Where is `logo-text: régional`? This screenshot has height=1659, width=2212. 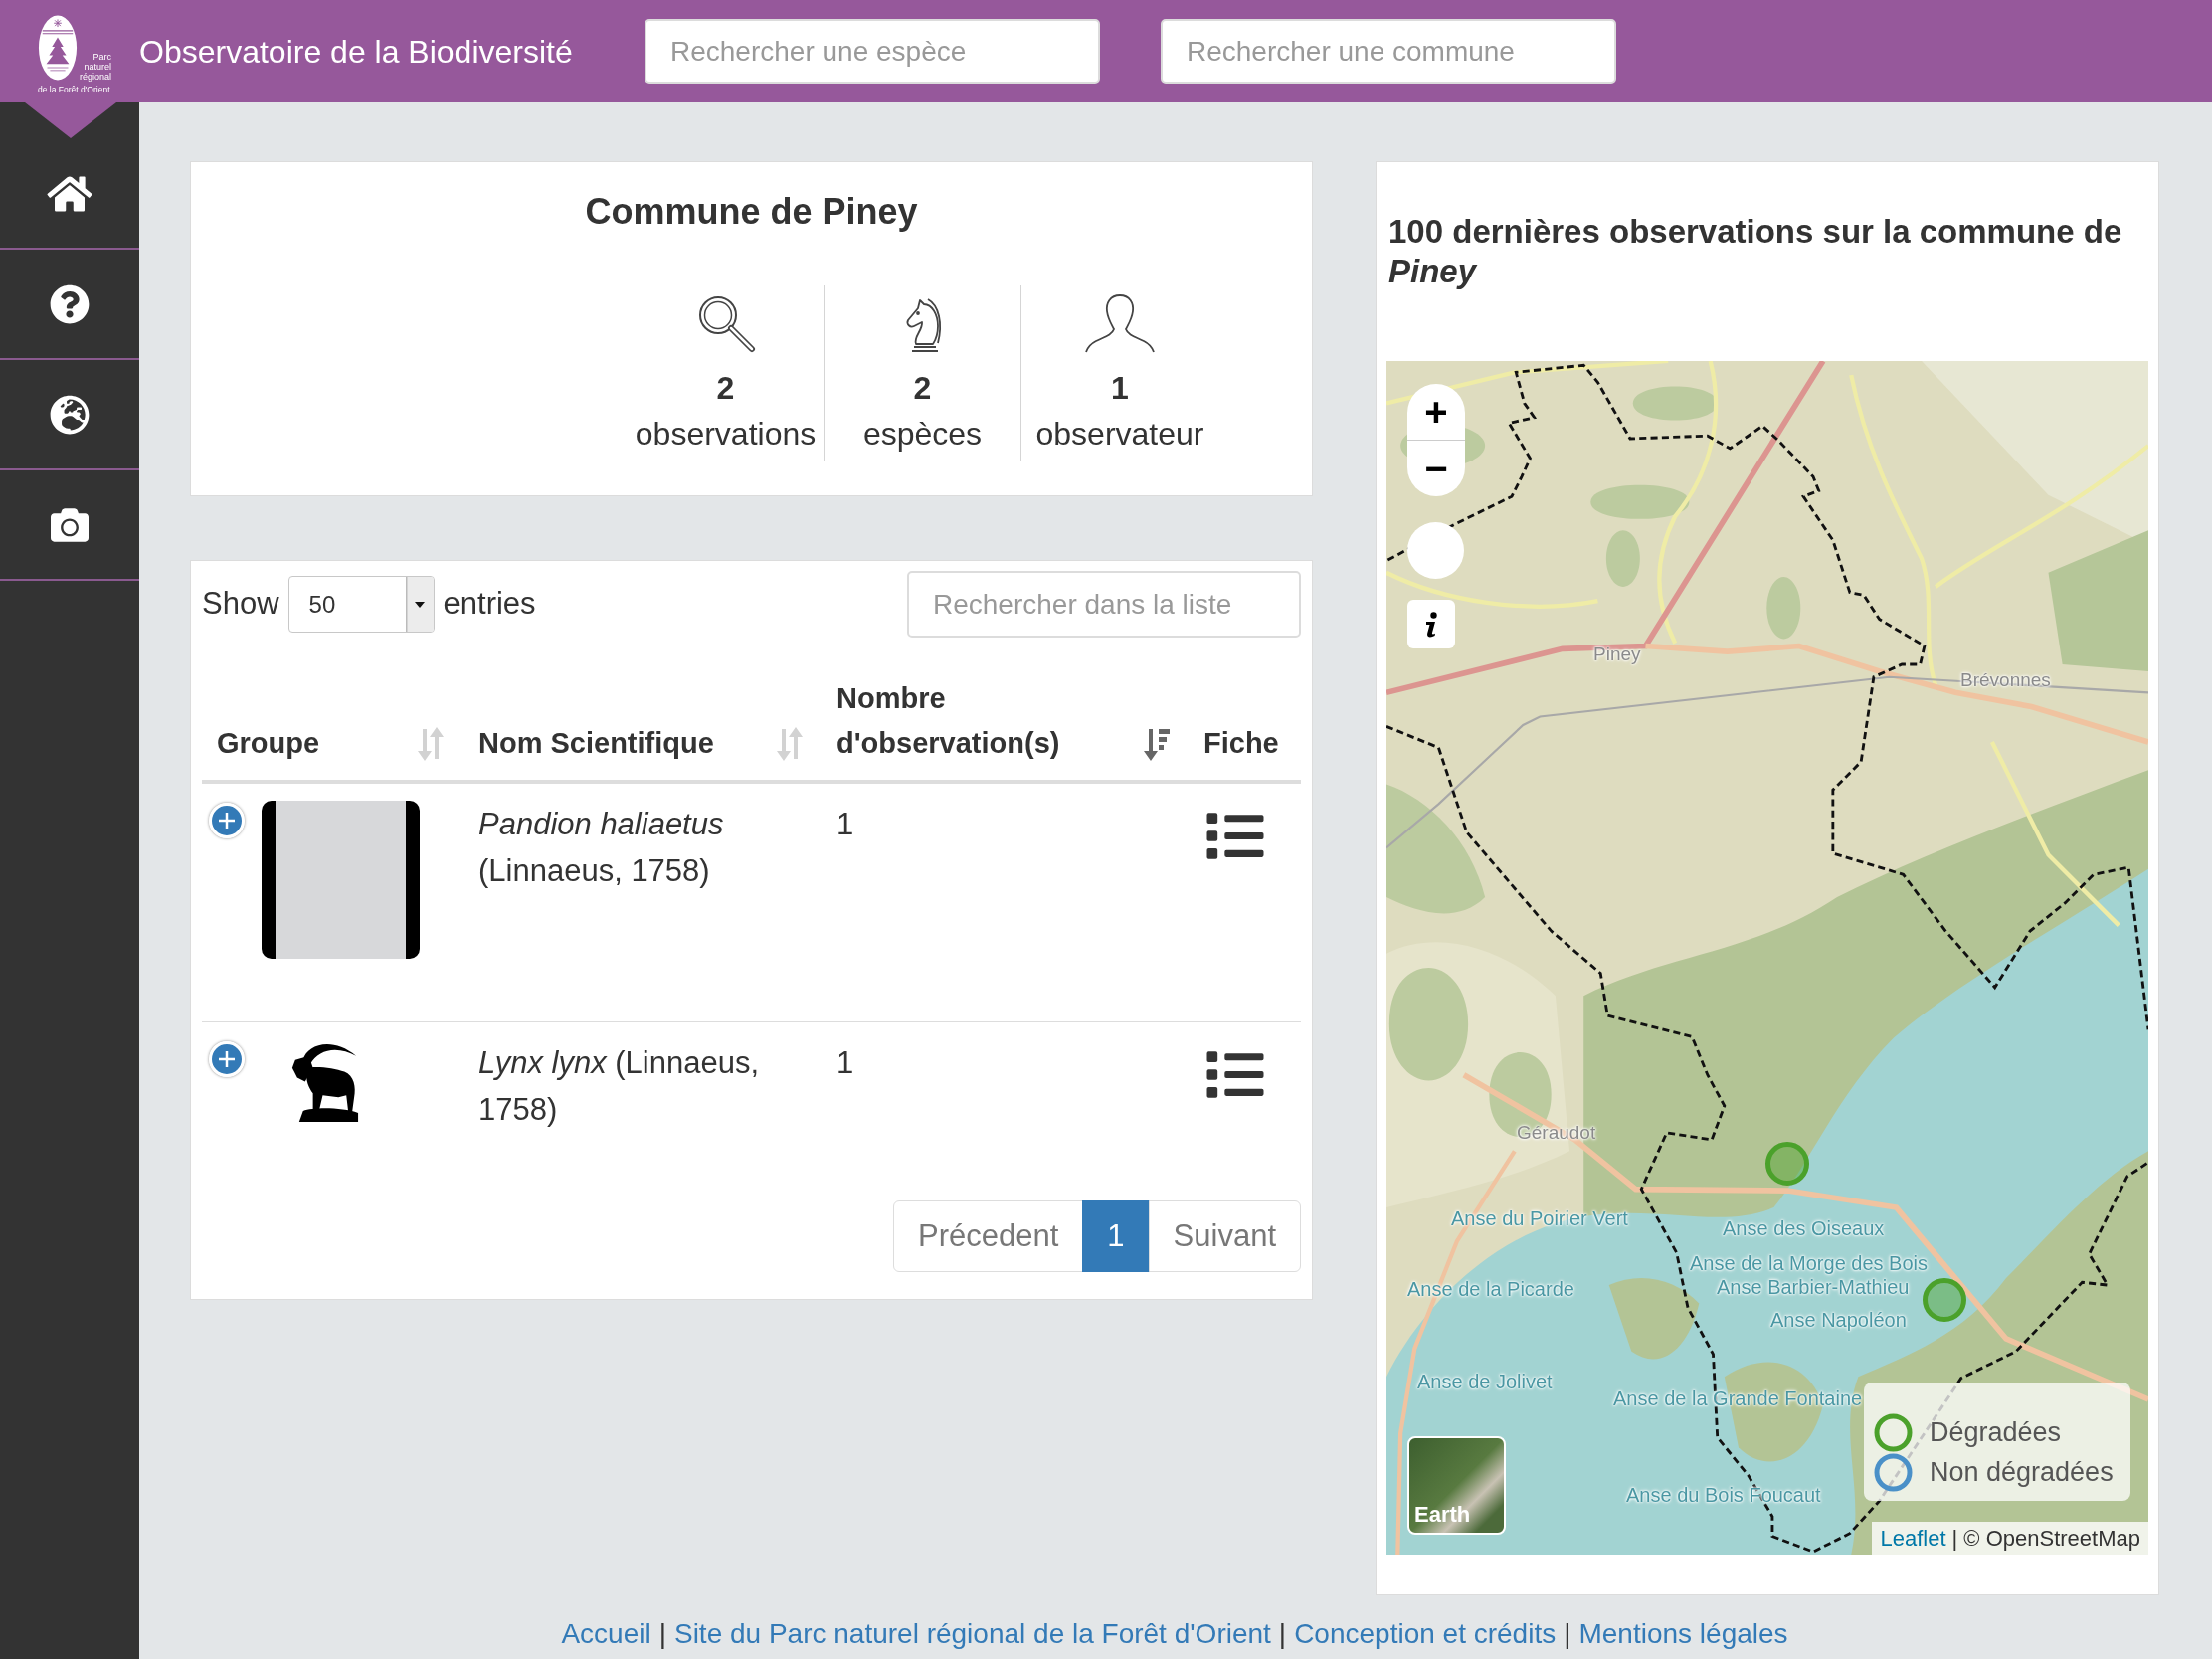
logo-text: régional is located at coordinates (96, 77).